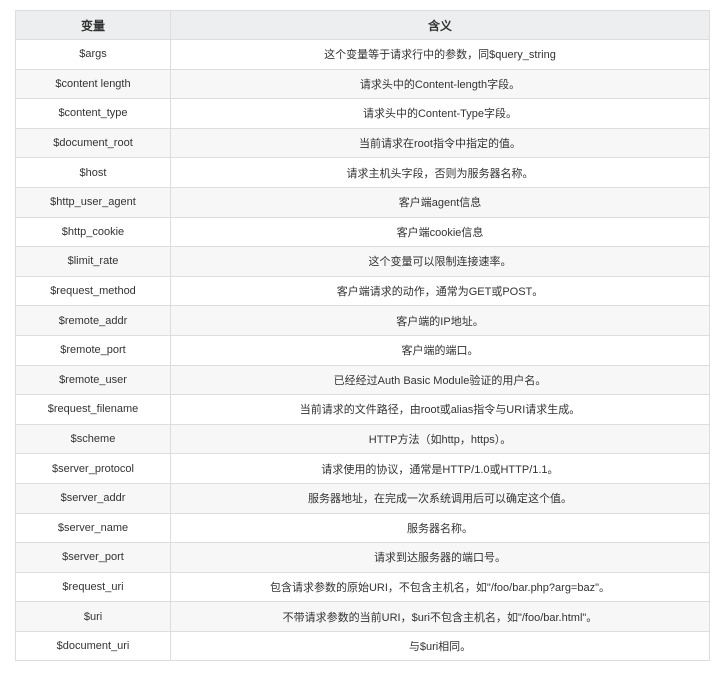  What do you see at coordinates (93, 498) in the screenshot?
I see `variable-cell: $server_addr` at bounding box center [93, 498].